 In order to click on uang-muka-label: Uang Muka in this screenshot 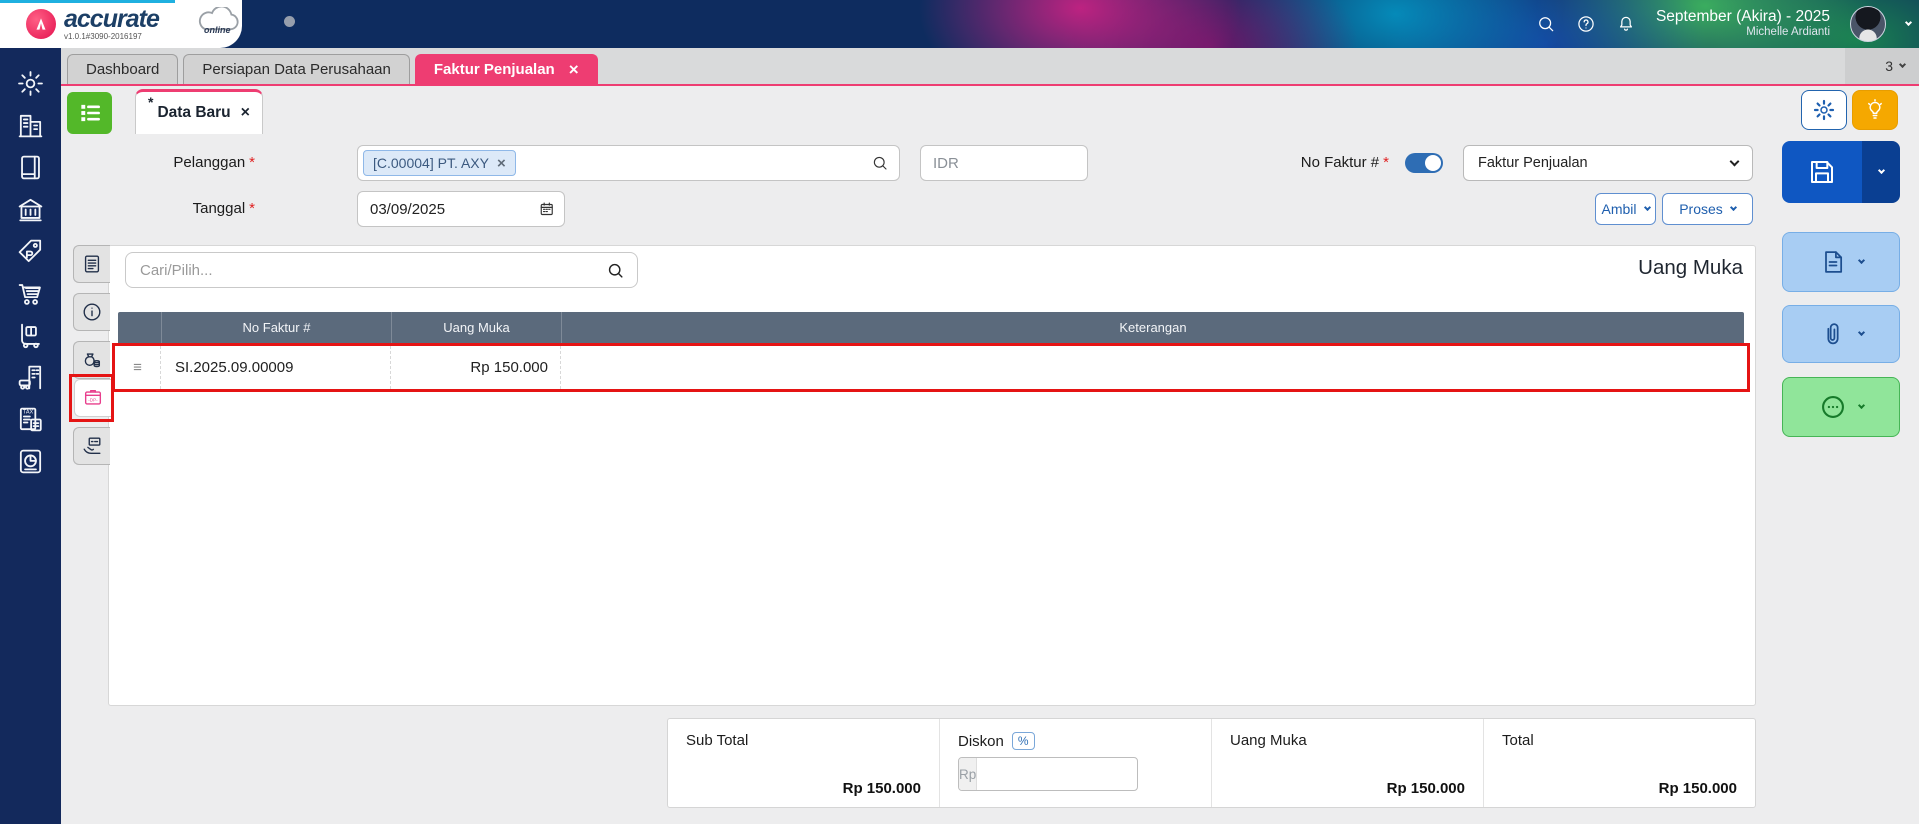, I will do `click(1268, 740)`.